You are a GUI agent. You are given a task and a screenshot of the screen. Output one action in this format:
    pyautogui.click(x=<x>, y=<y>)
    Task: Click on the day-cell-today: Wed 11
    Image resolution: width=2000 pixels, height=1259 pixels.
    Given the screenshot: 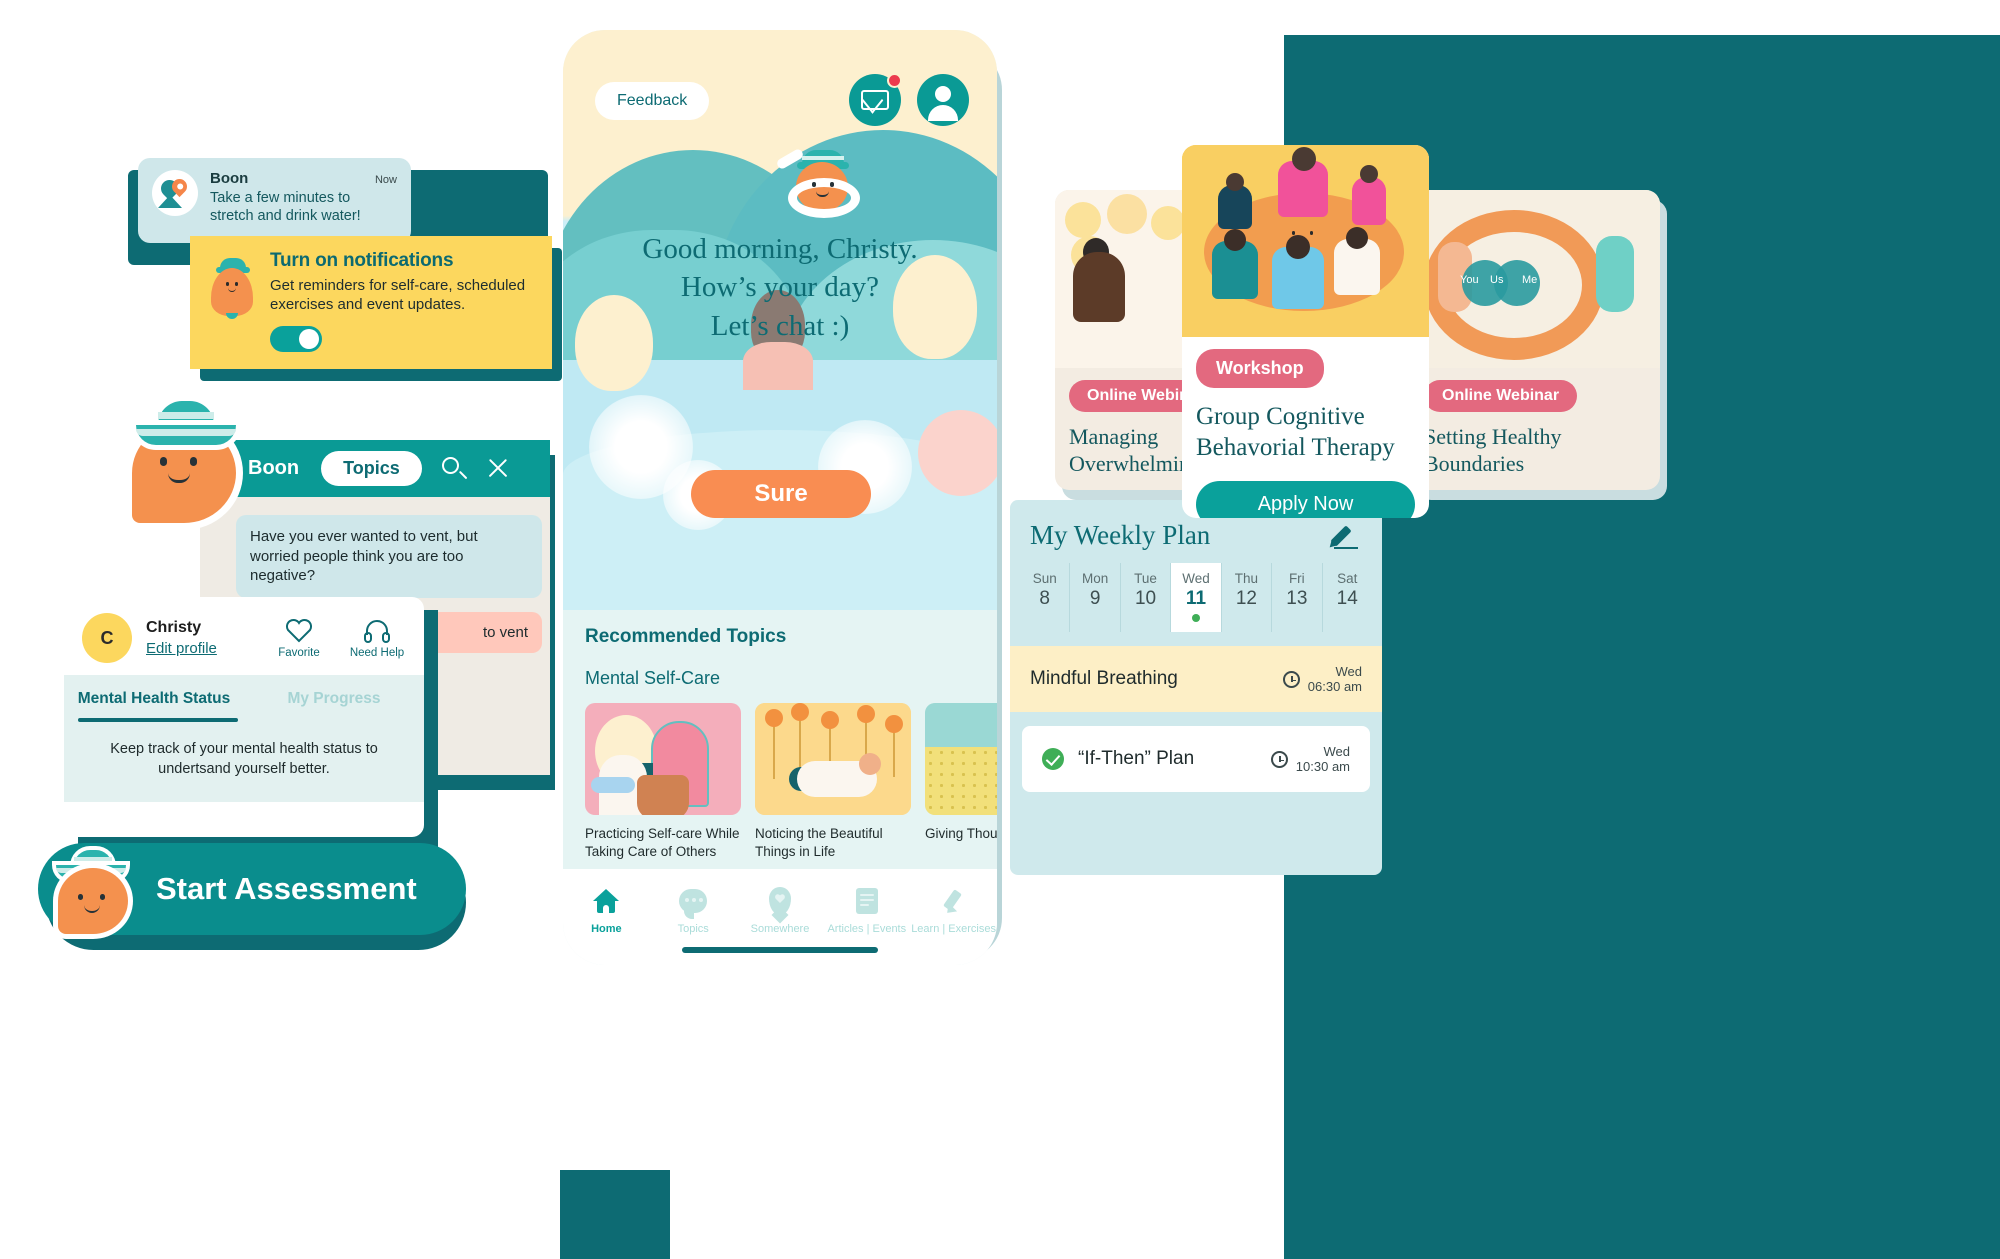 What is the action you would take?
    pyautogui.click(x=1195, y=597)
    